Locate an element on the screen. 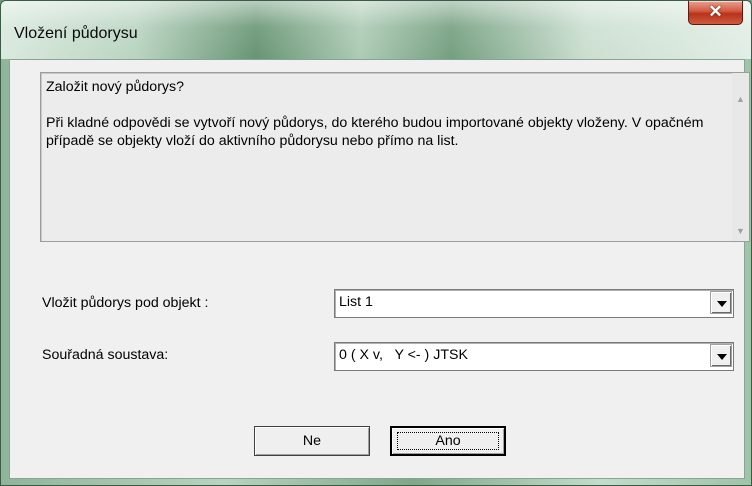  yes-button-label: Ano is located at coordinates (448, 441).